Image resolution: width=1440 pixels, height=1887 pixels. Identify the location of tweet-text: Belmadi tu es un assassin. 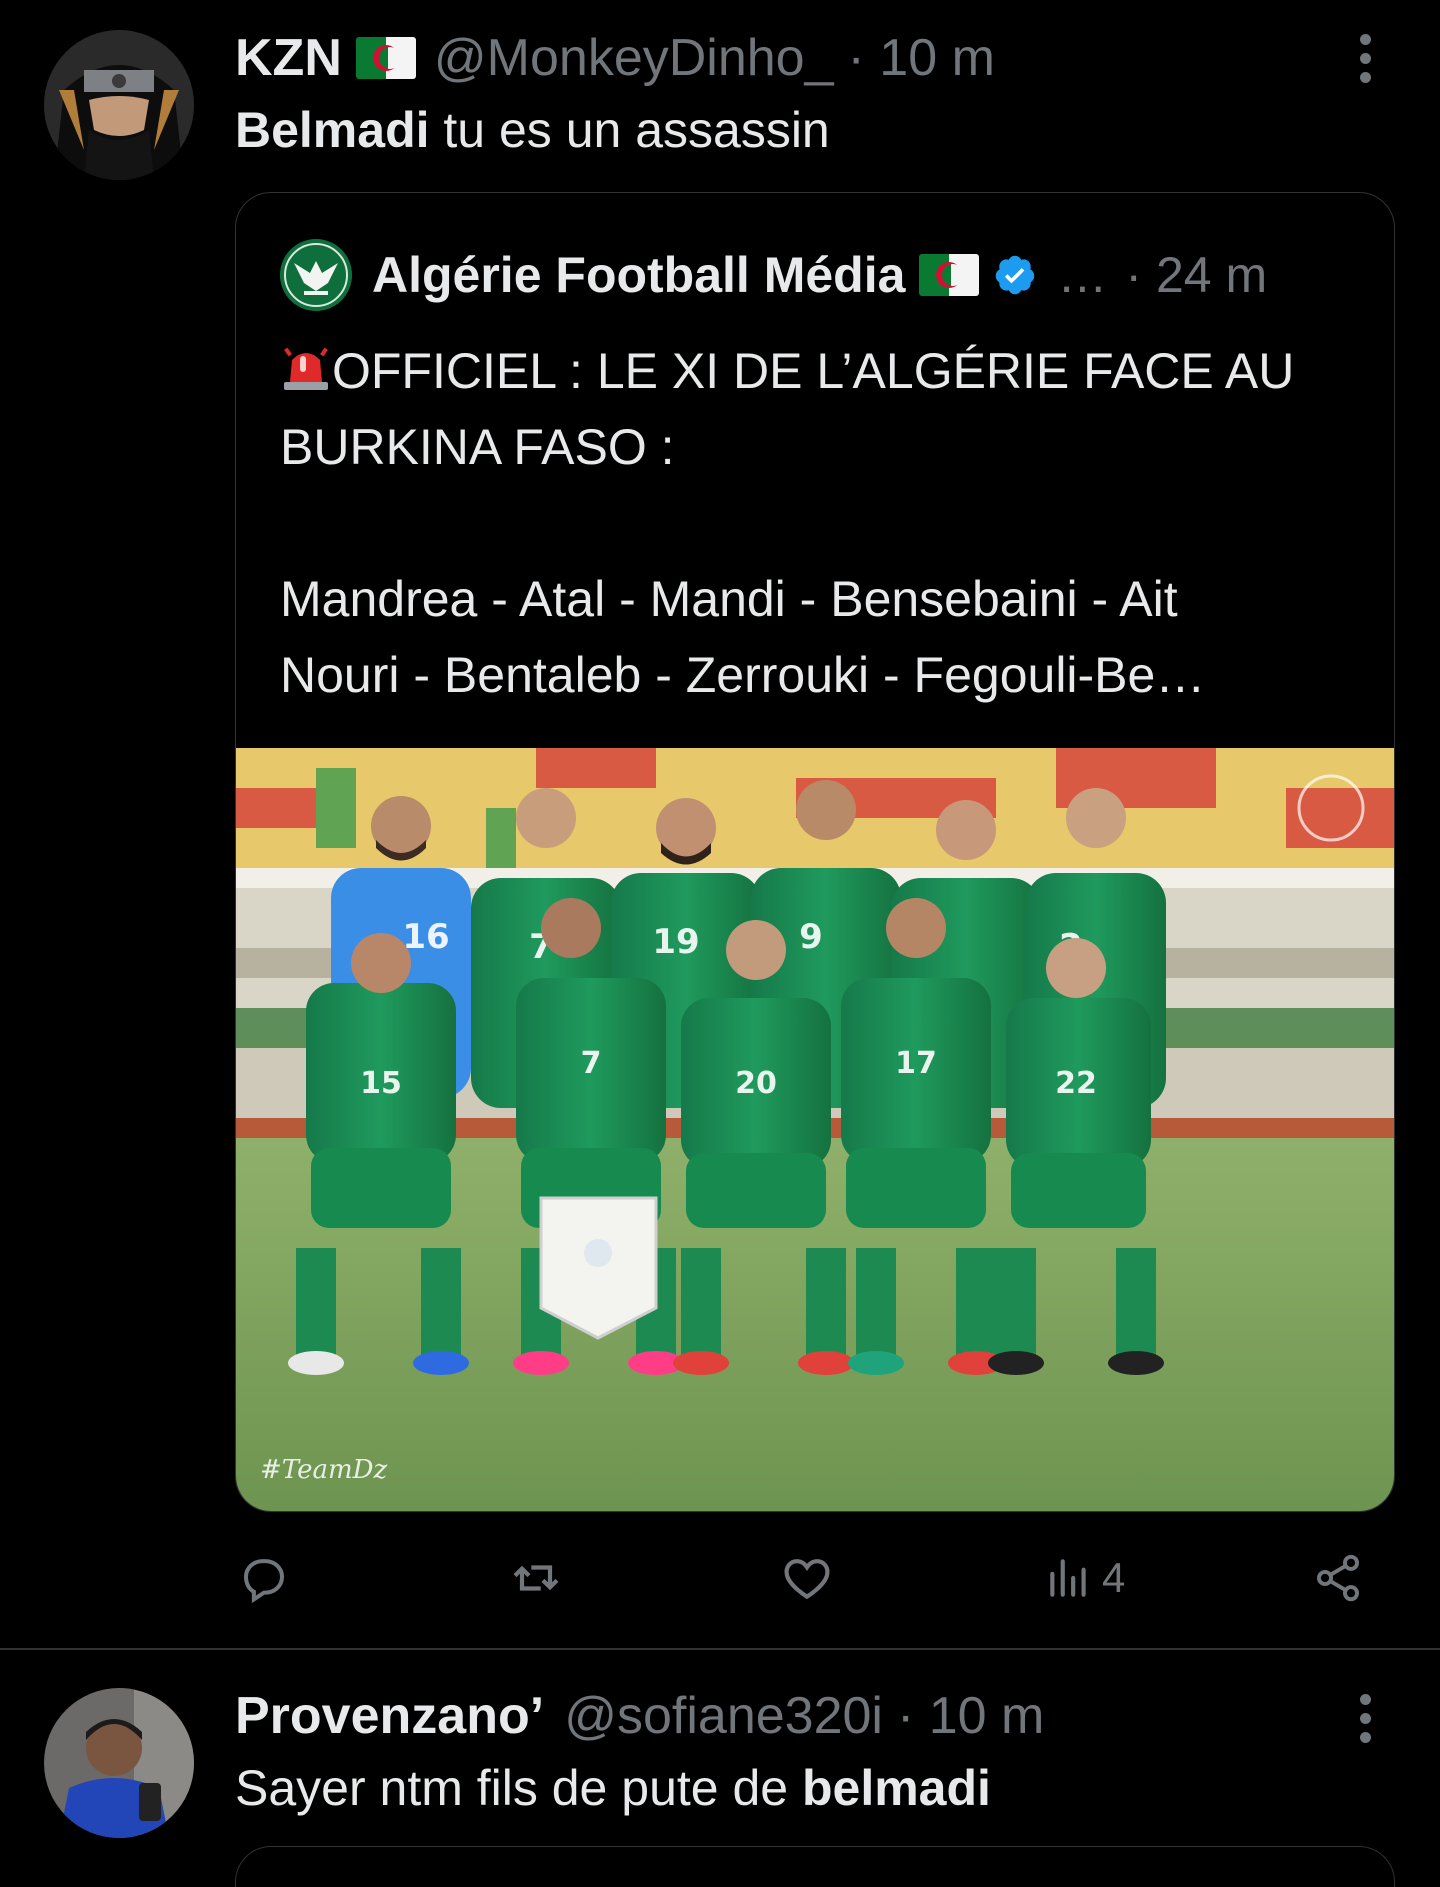
(532, 130).